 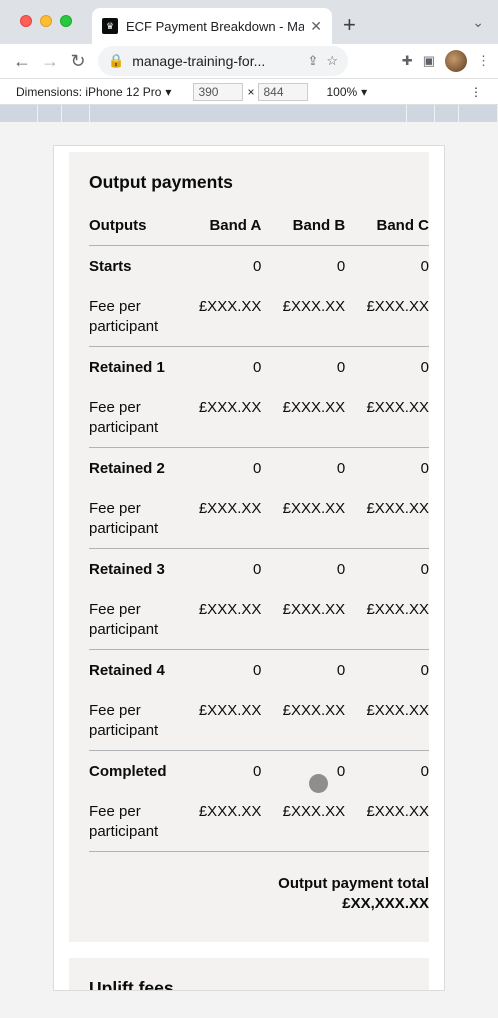 What do you see at coordinates (131, 984) in the screenshot?
I see `section-title: Uplift fees` at bounding box center [131, 984].